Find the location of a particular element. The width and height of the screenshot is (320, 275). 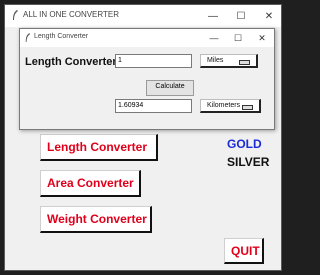

main-window-title: ALL IN ONE CONVERTER is located at coordinates (71, 14).